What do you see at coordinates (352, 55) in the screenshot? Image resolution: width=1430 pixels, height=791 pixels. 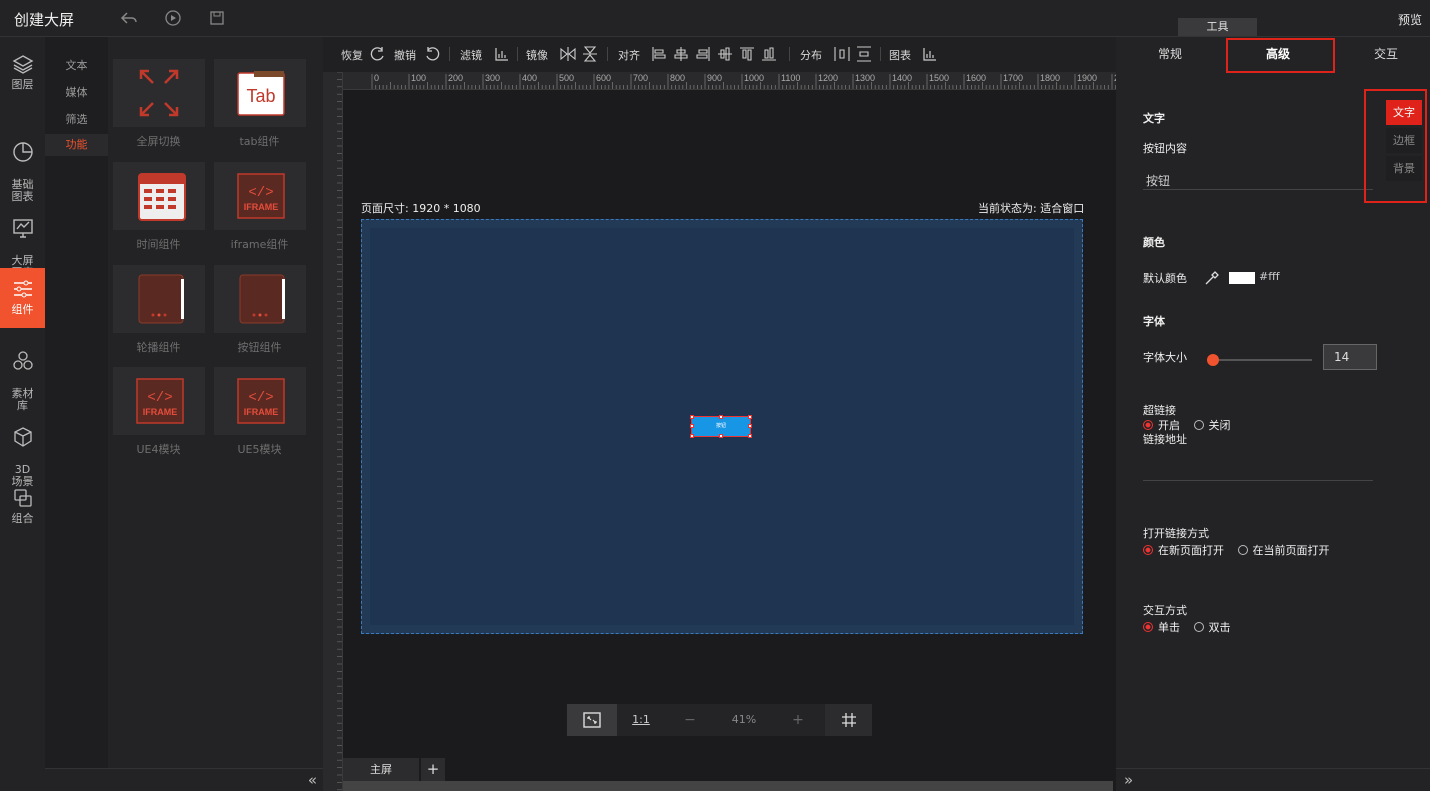 I see `redo-button: 恢复` at bounding box center [352, 55].